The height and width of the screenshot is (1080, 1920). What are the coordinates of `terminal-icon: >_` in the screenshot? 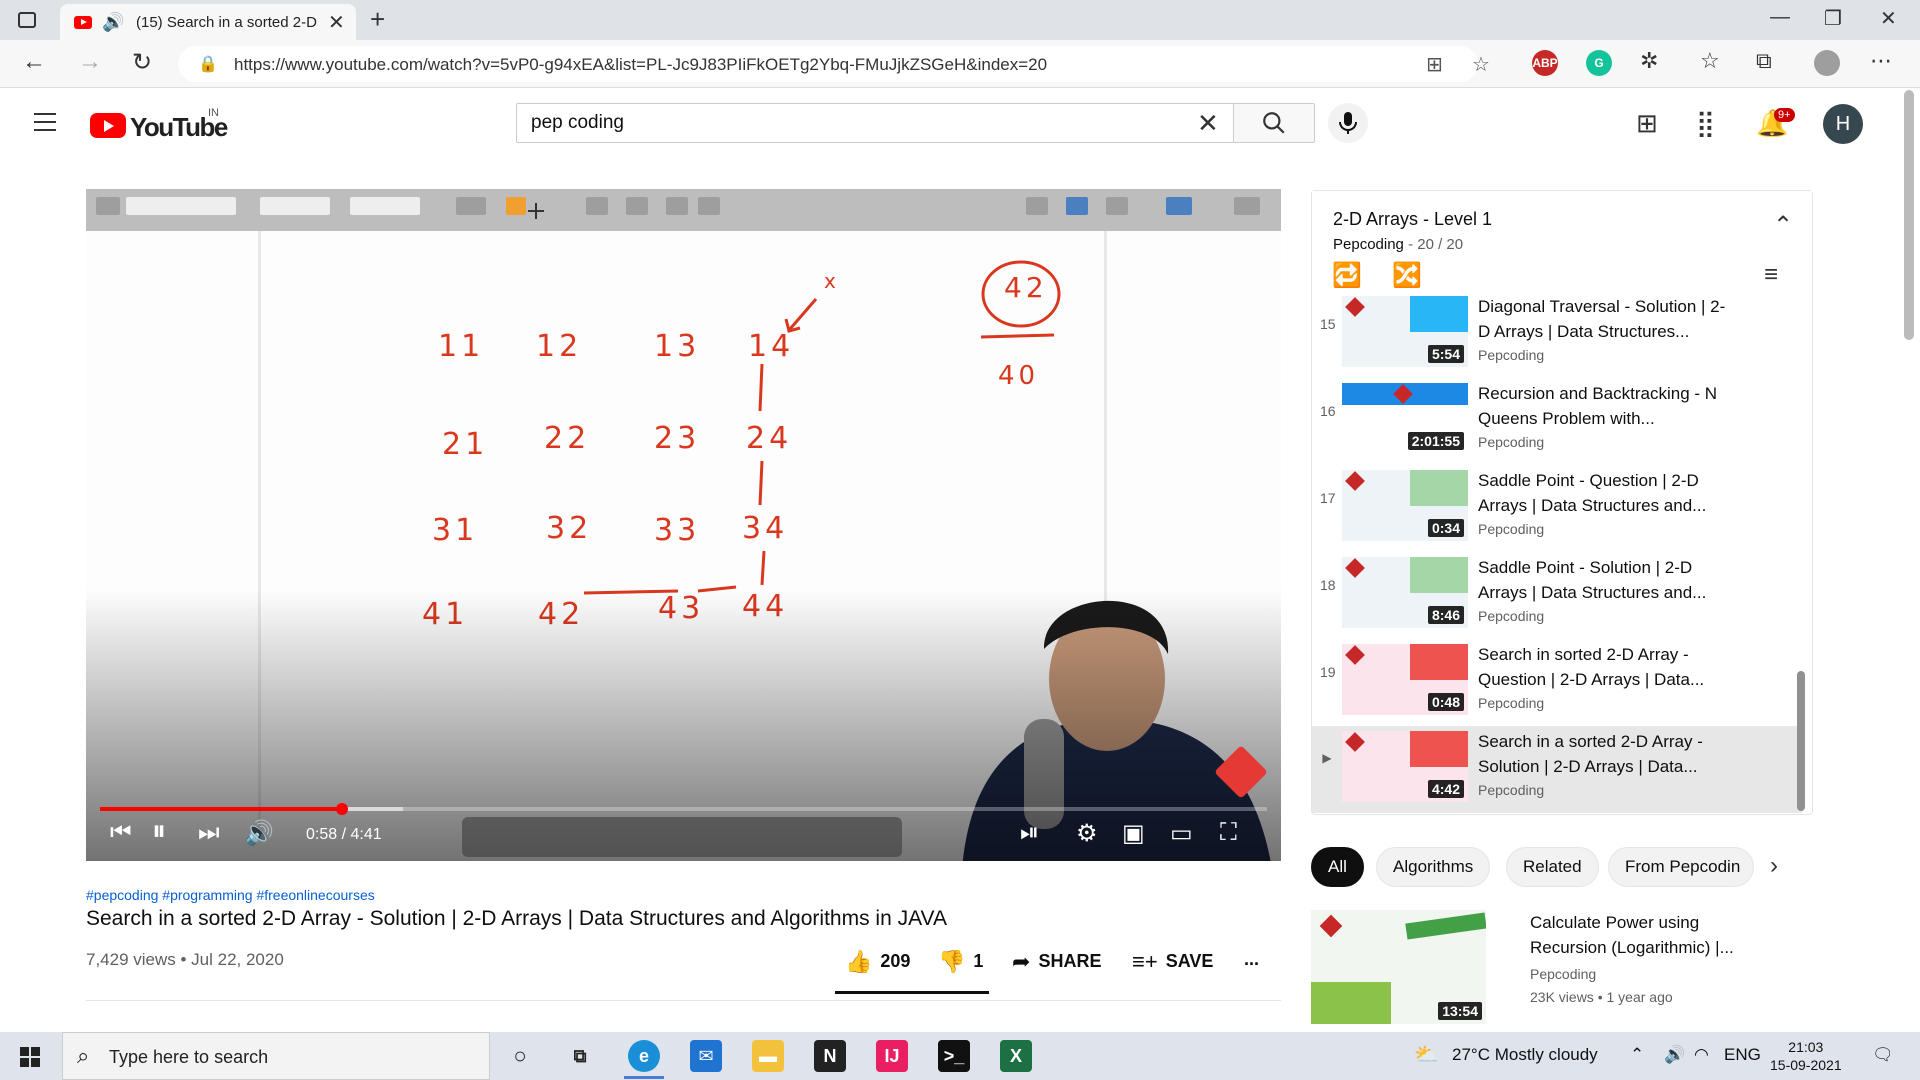 It's located at (954, 1056).